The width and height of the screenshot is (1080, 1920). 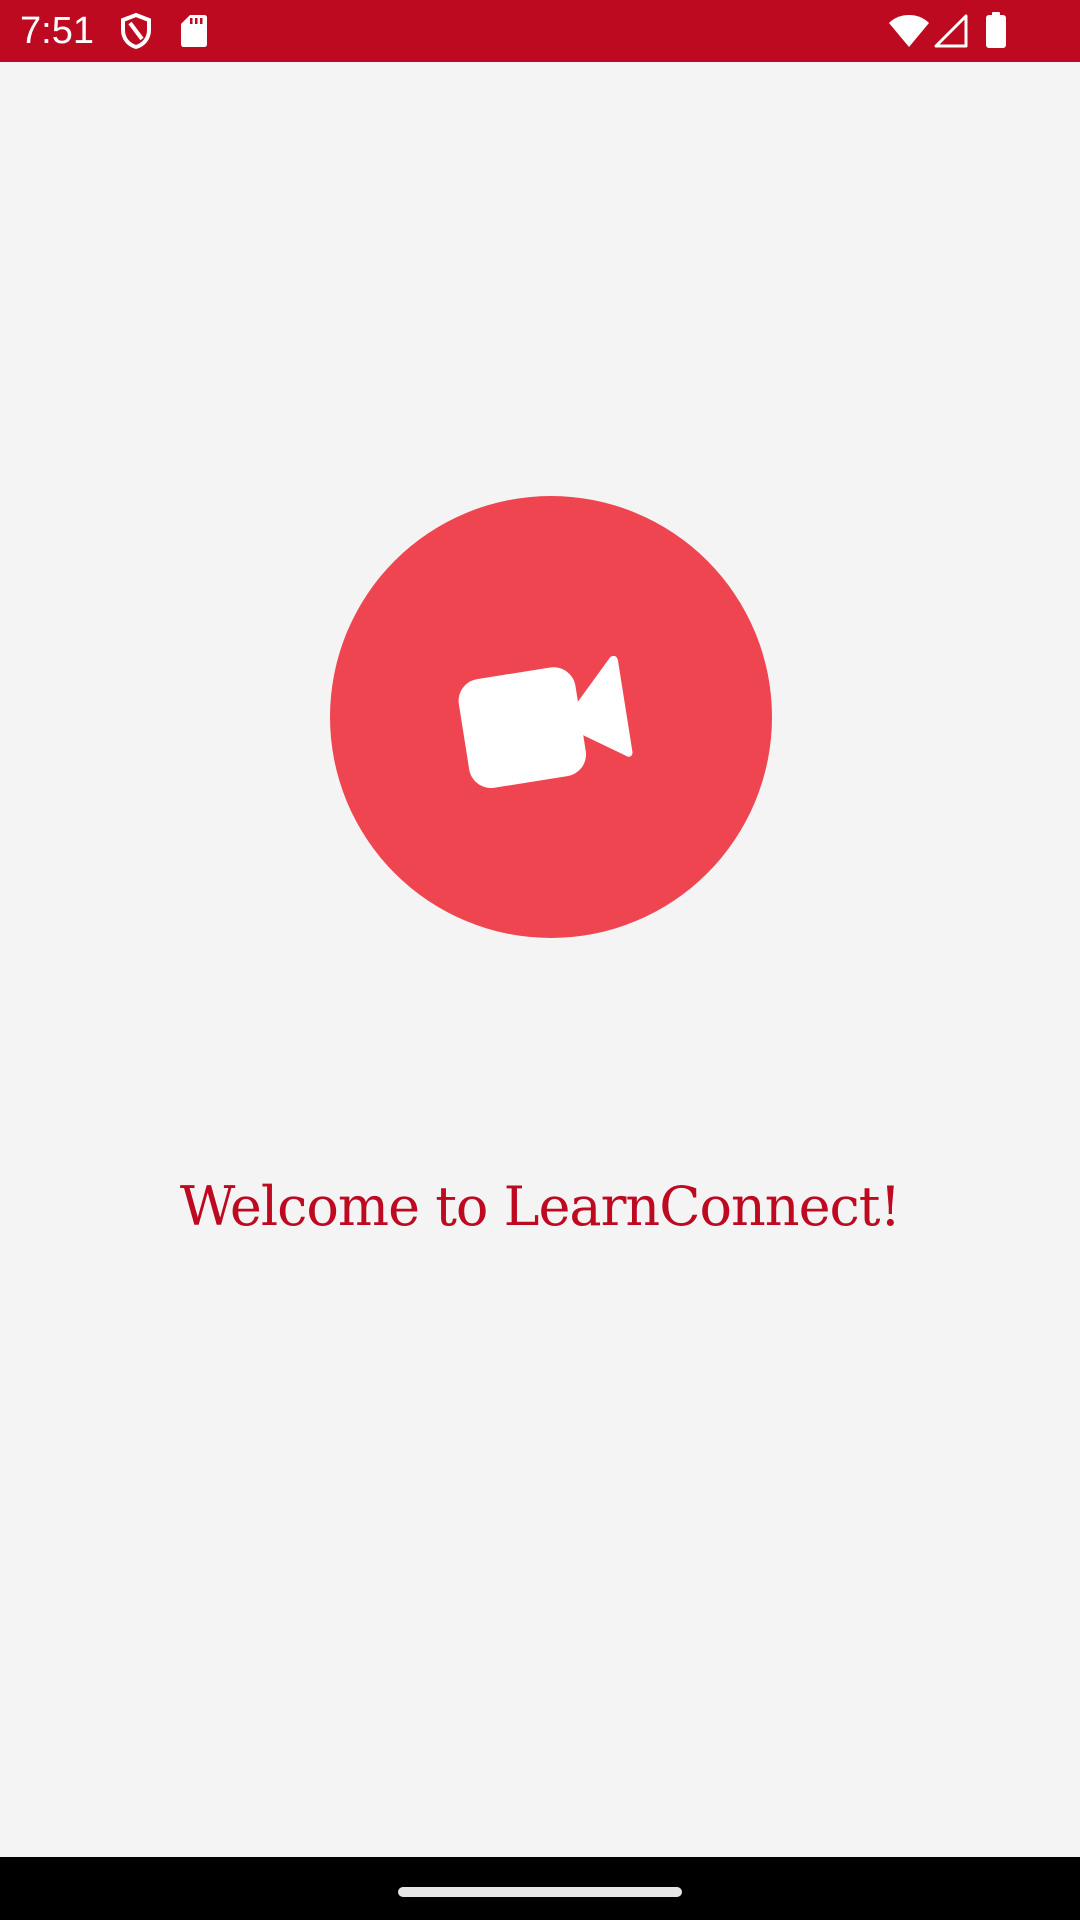 I want to click on welcome-title: Welcome to LearnConnect!, so click(x=540, y=1206).